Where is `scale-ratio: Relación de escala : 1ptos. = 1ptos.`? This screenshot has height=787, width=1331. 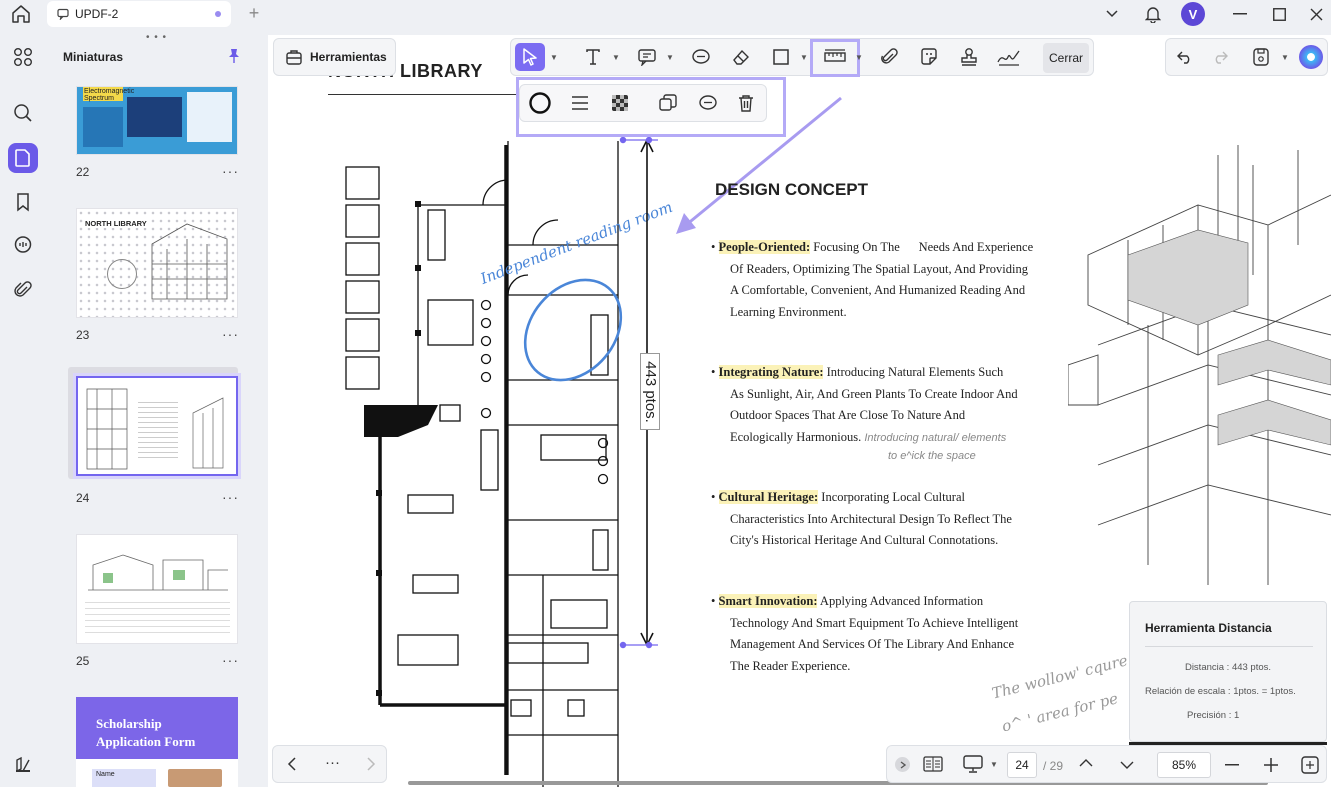
scale-ratio: Relación de escala : 1ptos. = 1ptos. is located at coordinates (1220, 691).